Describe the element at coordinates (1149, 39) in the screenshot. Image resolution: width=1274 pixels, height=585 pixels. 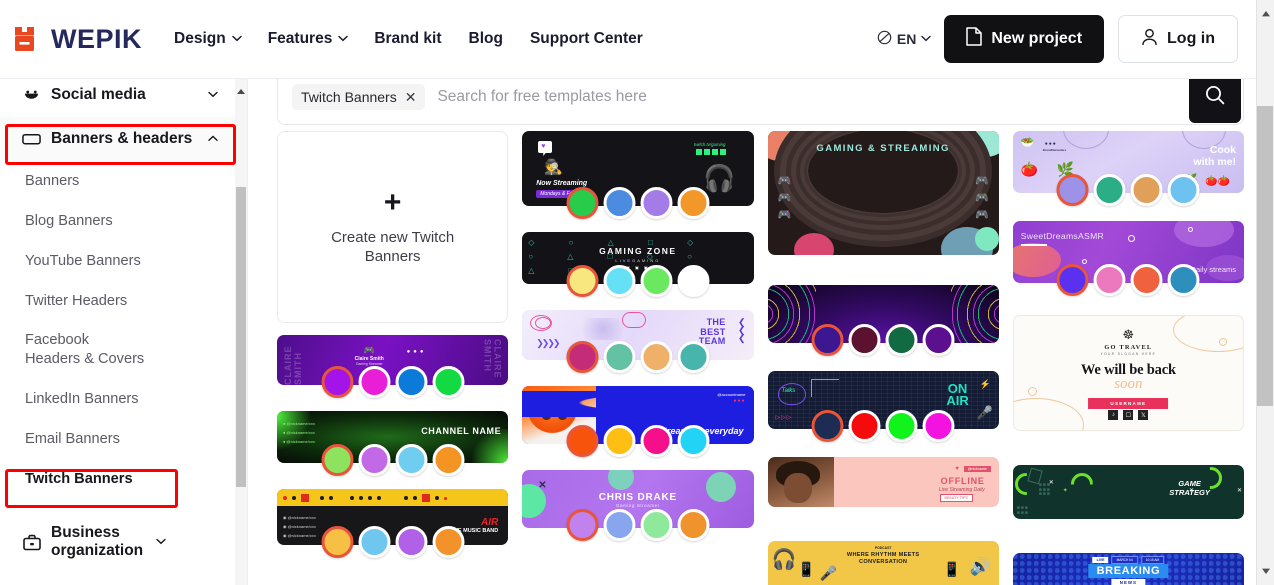
I see `user-icon` at that location.